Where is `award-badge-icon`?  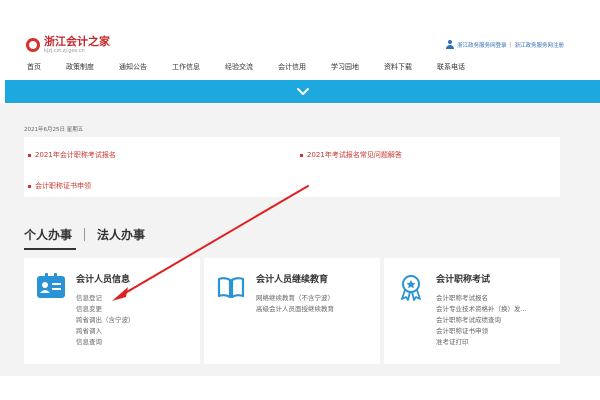
award-badge-icon is located at coordinates (411, 288).